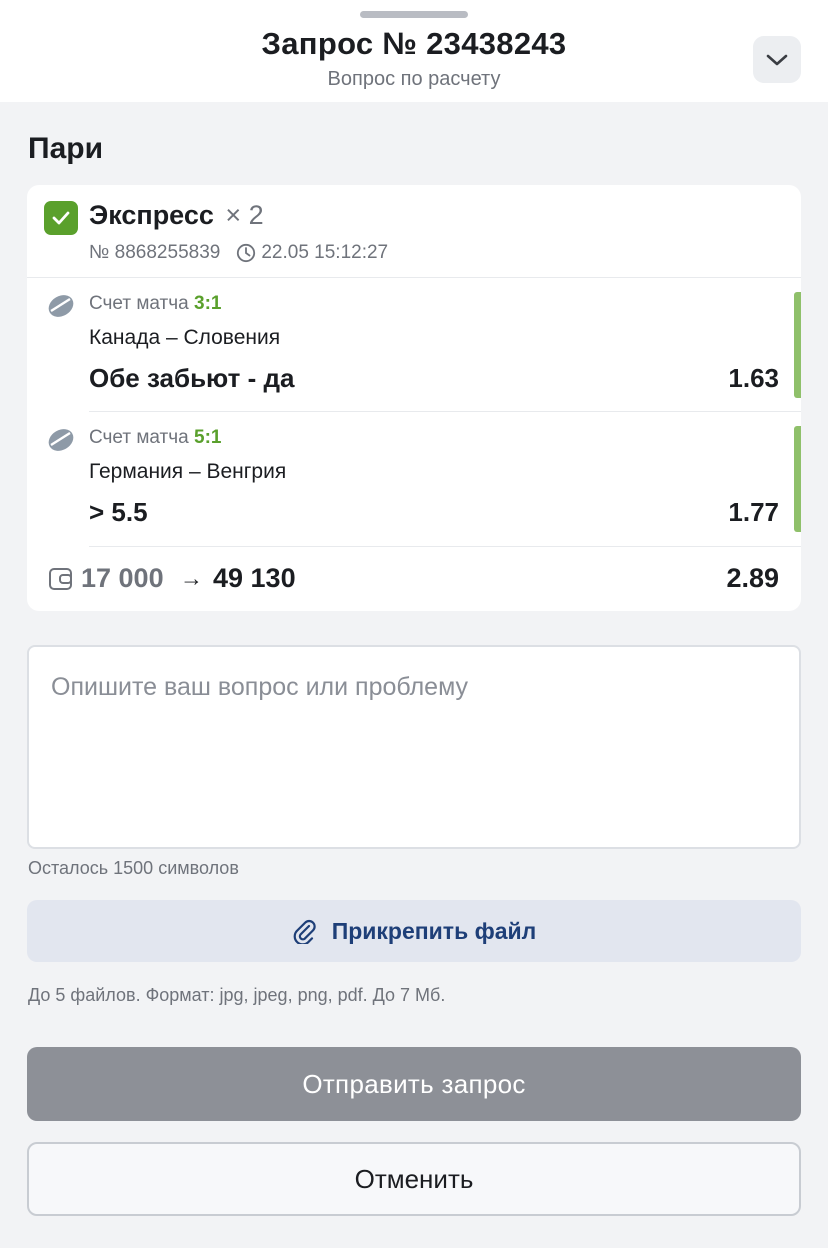 The height and width of the screenshot is (1248, 828). What do you see at coordinates (151, 215) in the screenshot?
I see `bet-type-label: Экспресс` at bounding box center [151, 215].